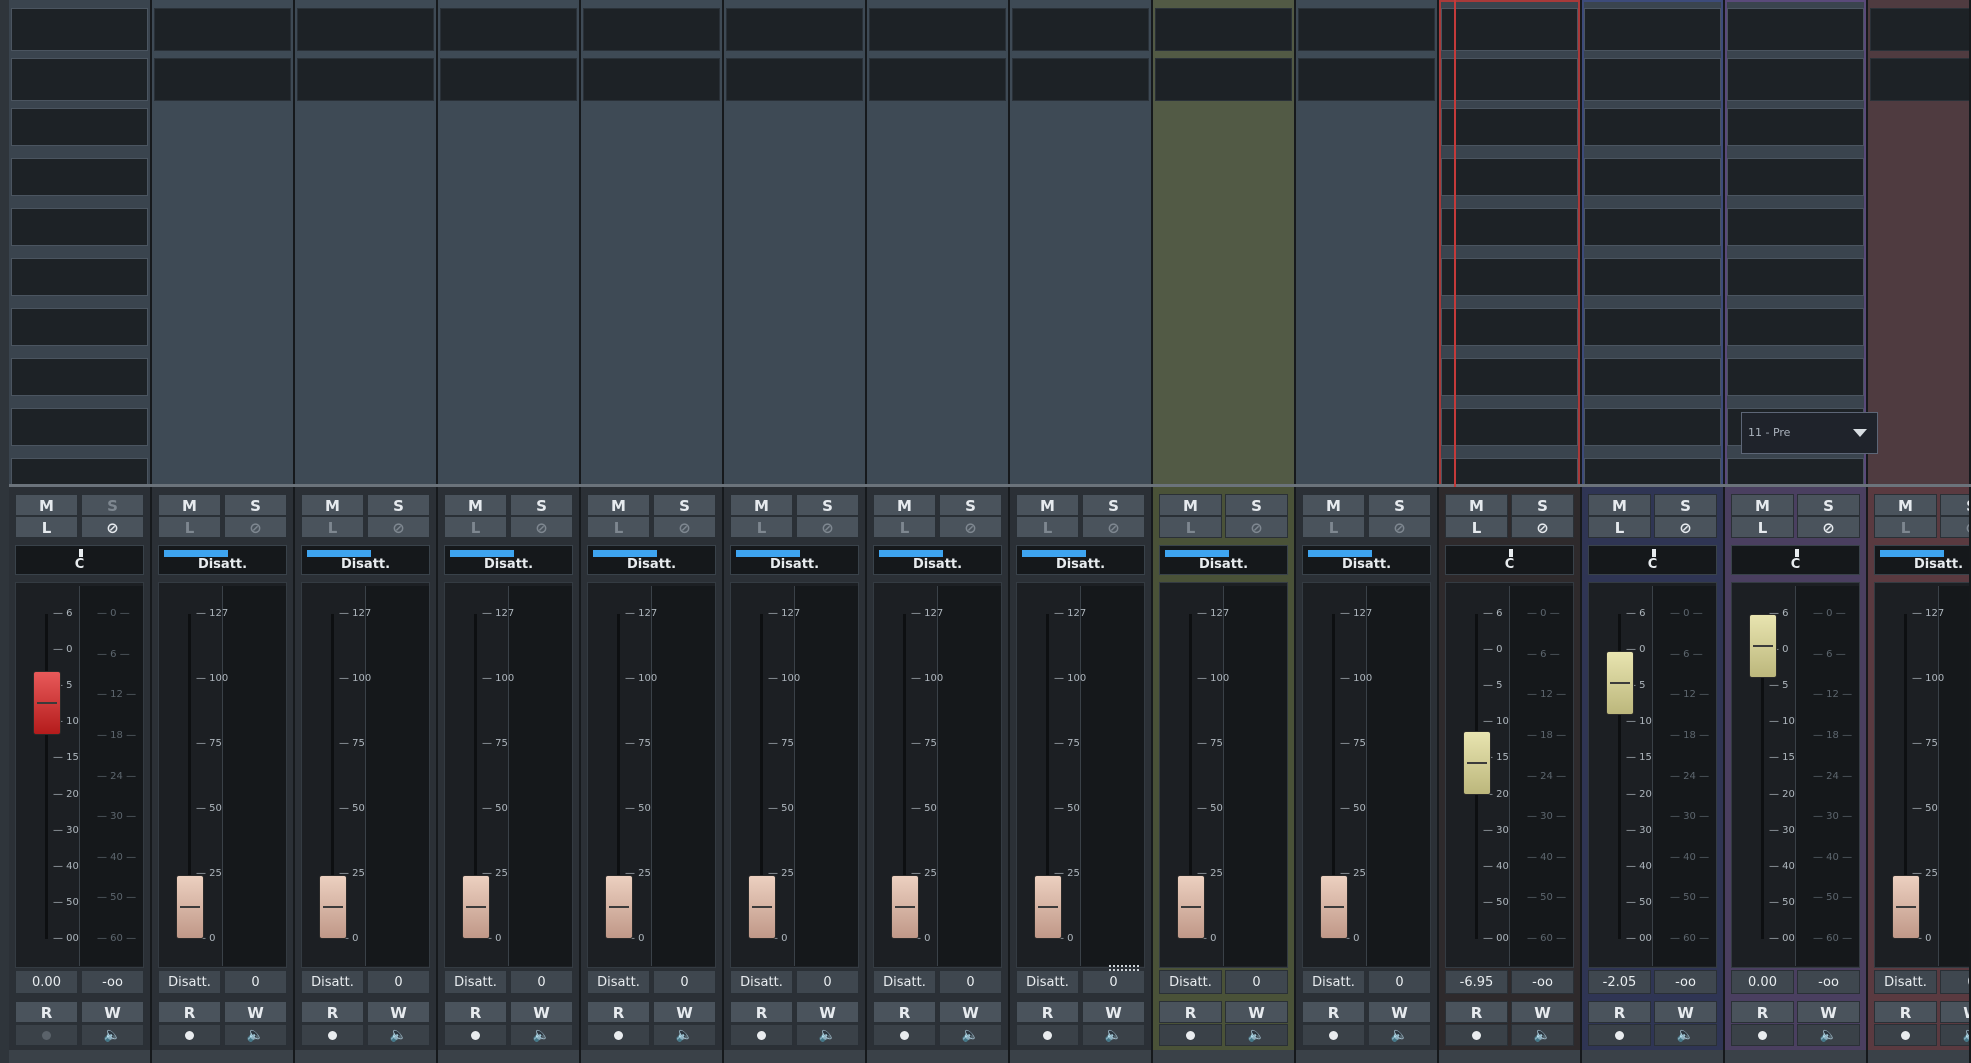 Image resolution: width=1971 pixels, height=1063 pixels. Describe the element at coordinates (1809, 433) in the screenshot. I see `preset-select: 11 - Pre` at that location.